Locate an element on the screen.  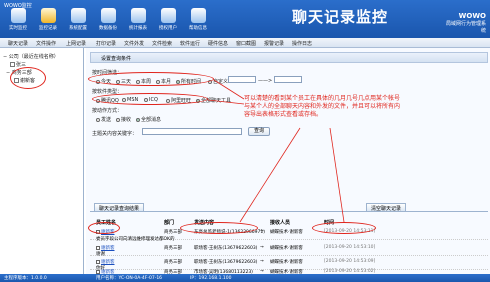
clear-records-button: 清空聊天记录 is located at coordinates (386, 207).